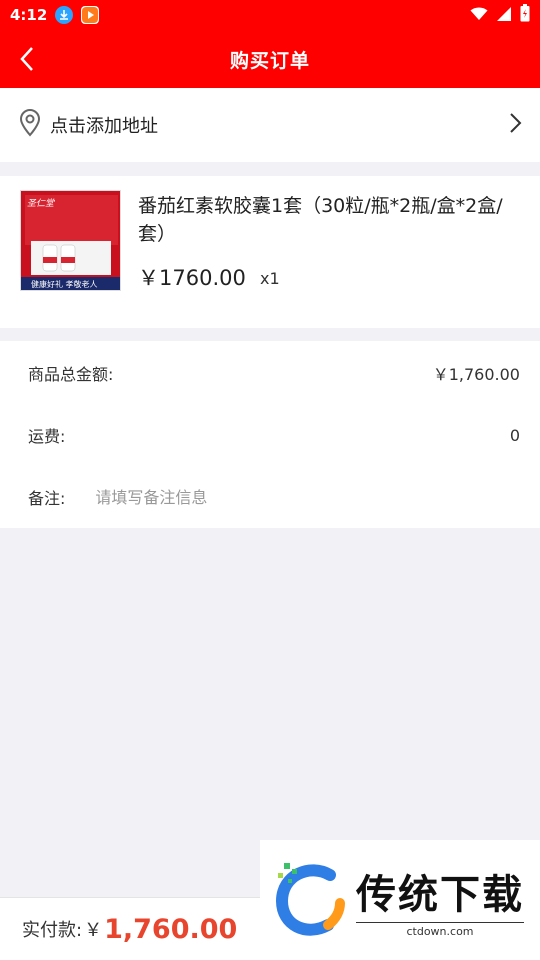 Image resolution: width=540 pixels, height=960 pixels. I want to click on status-time: 4:12, so click(29, 15).